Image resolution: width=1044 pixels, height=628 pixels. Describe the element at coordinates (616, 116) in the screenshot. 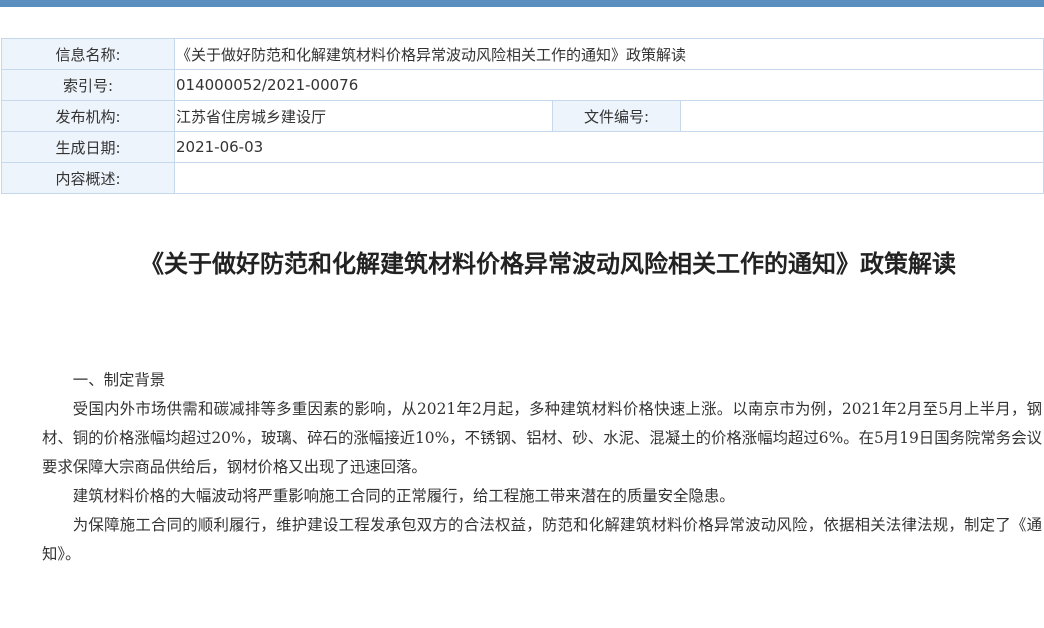

I see `info-docno-label: 文件编号:` at that location.